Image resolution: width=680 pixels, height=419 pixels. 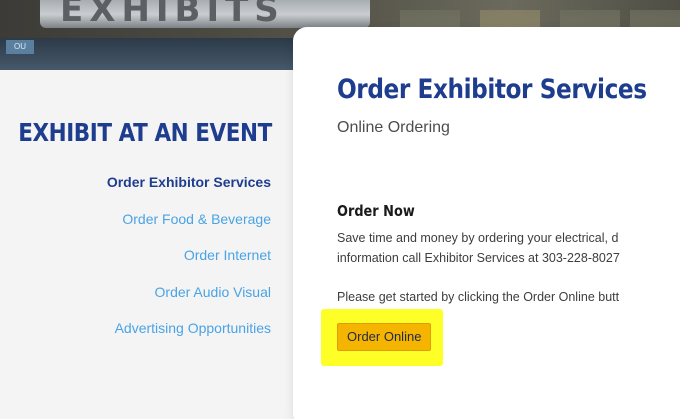 What do you see at coordinates (384, 337) in the screenshot?
I see `order-online-button: Order Online` at bounding box center [384, 337].